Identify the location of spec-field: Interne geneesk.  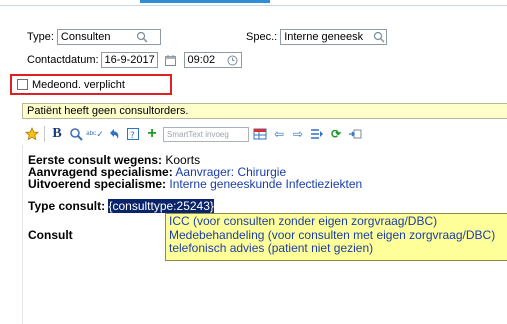
(334, 37).